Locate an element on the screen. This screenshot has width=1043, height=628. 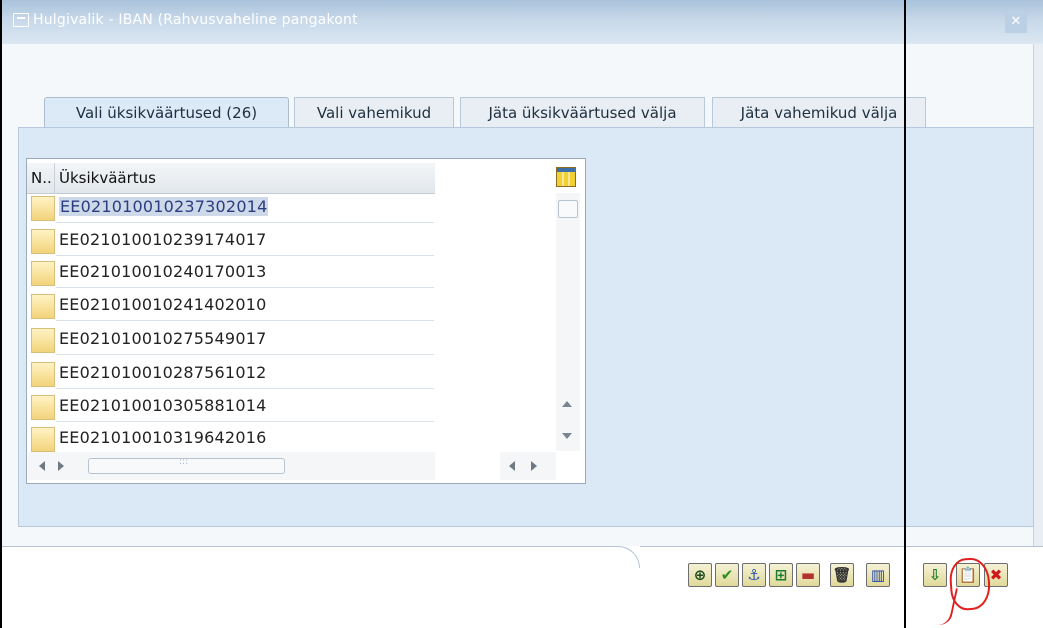
import-text-icon: ▥ is located at coordinates (878, 575).